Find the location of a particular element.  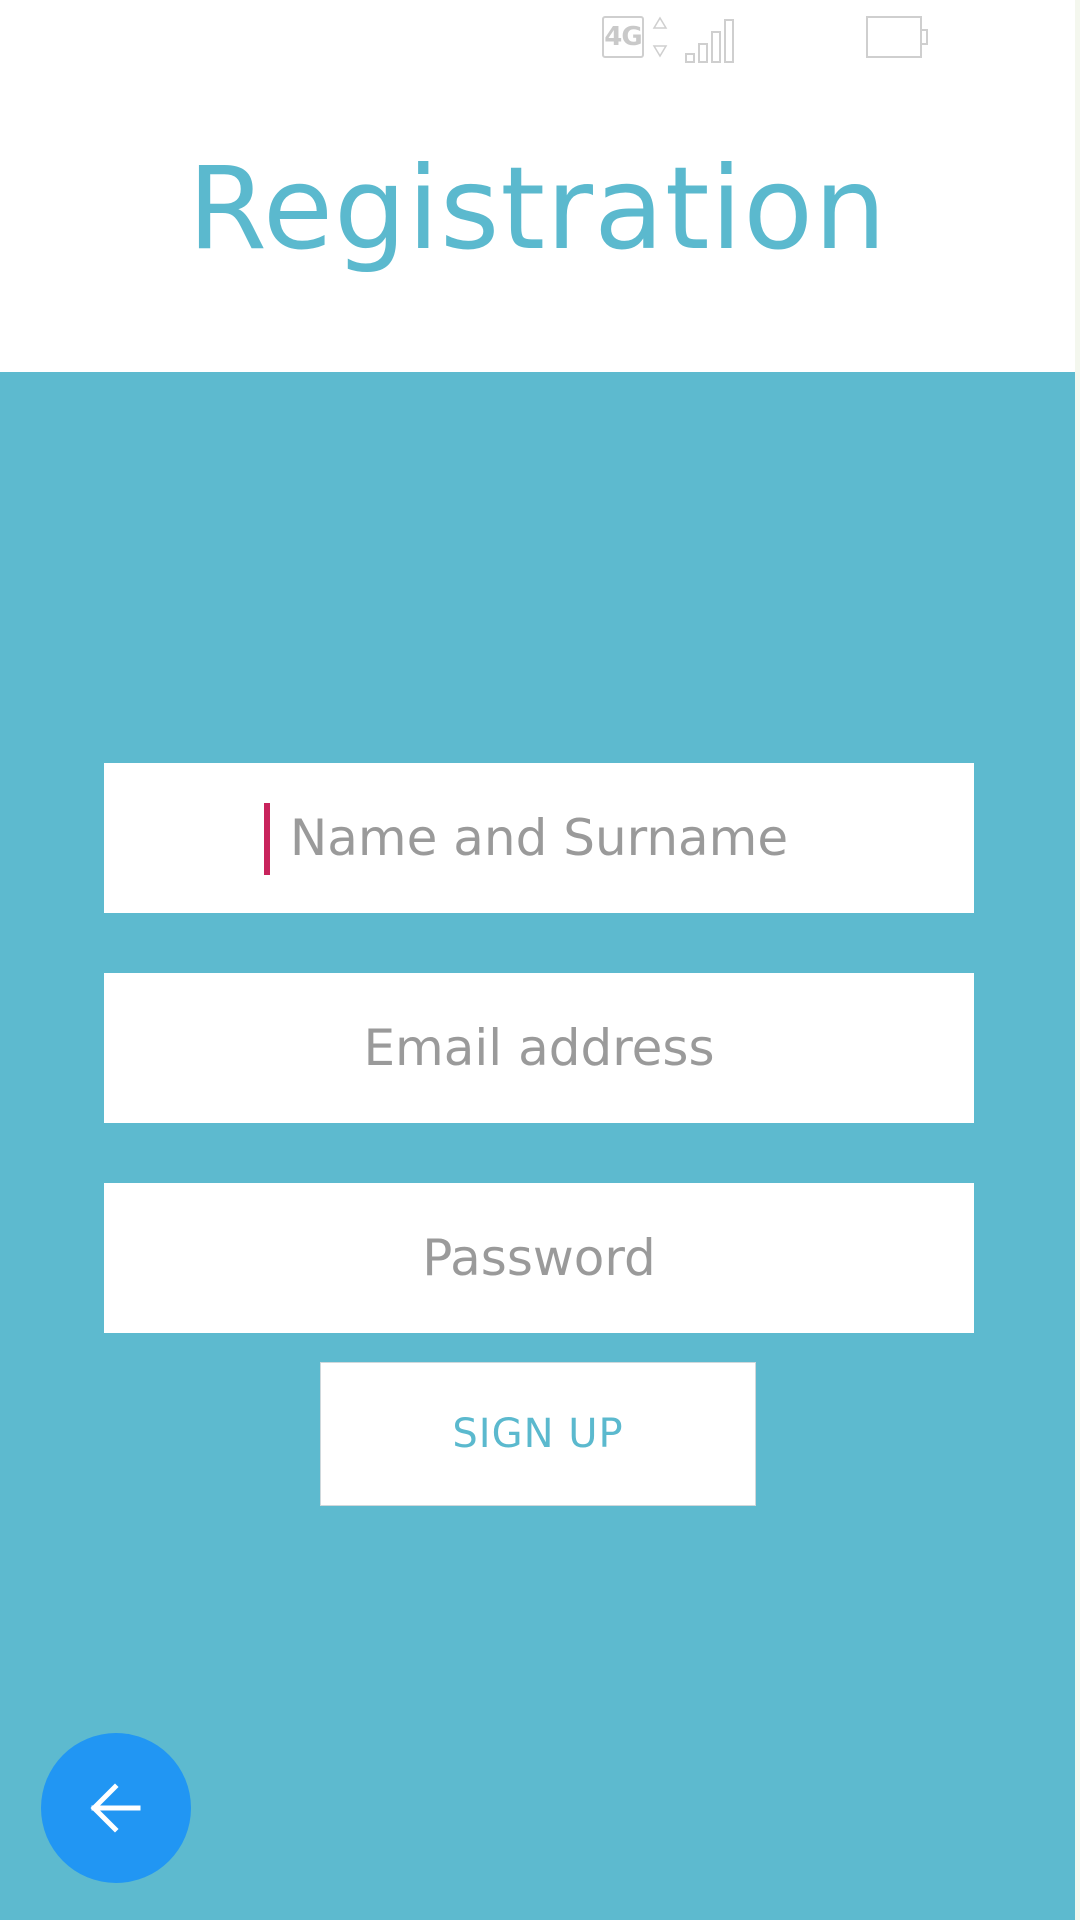

password-field is located at coordinates (539, 1258).